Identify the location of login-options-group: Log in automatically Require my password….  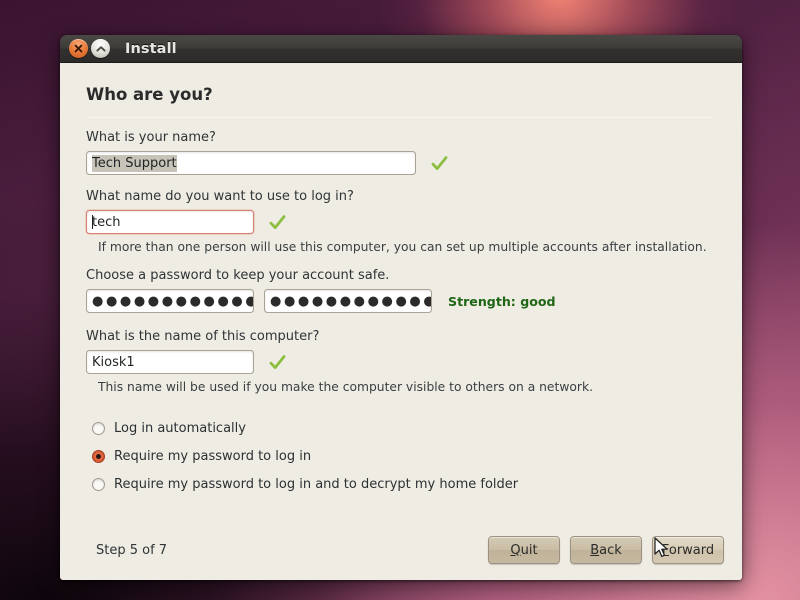
(402, 456).